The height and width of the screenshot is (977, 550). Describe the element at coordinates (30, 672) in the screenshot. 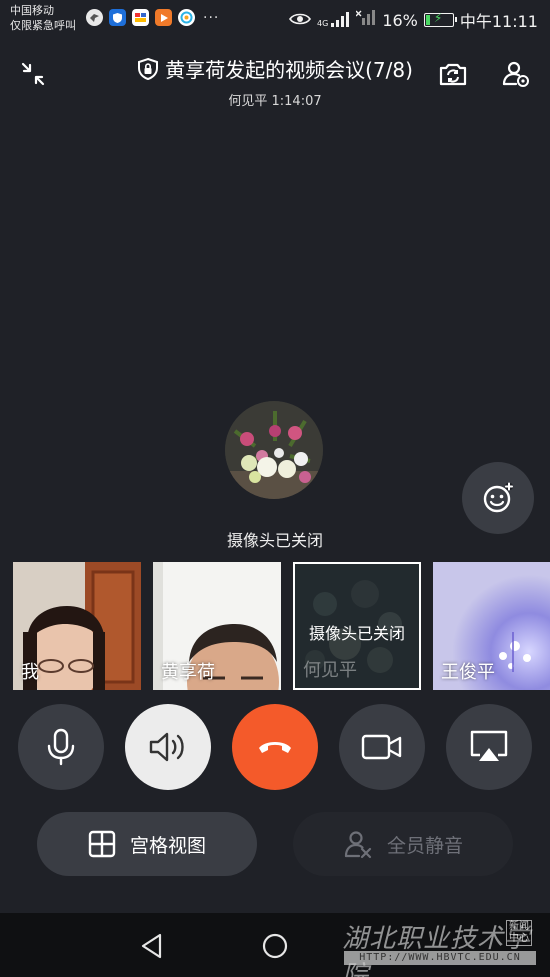

I see `participant-name: 我` at that location.